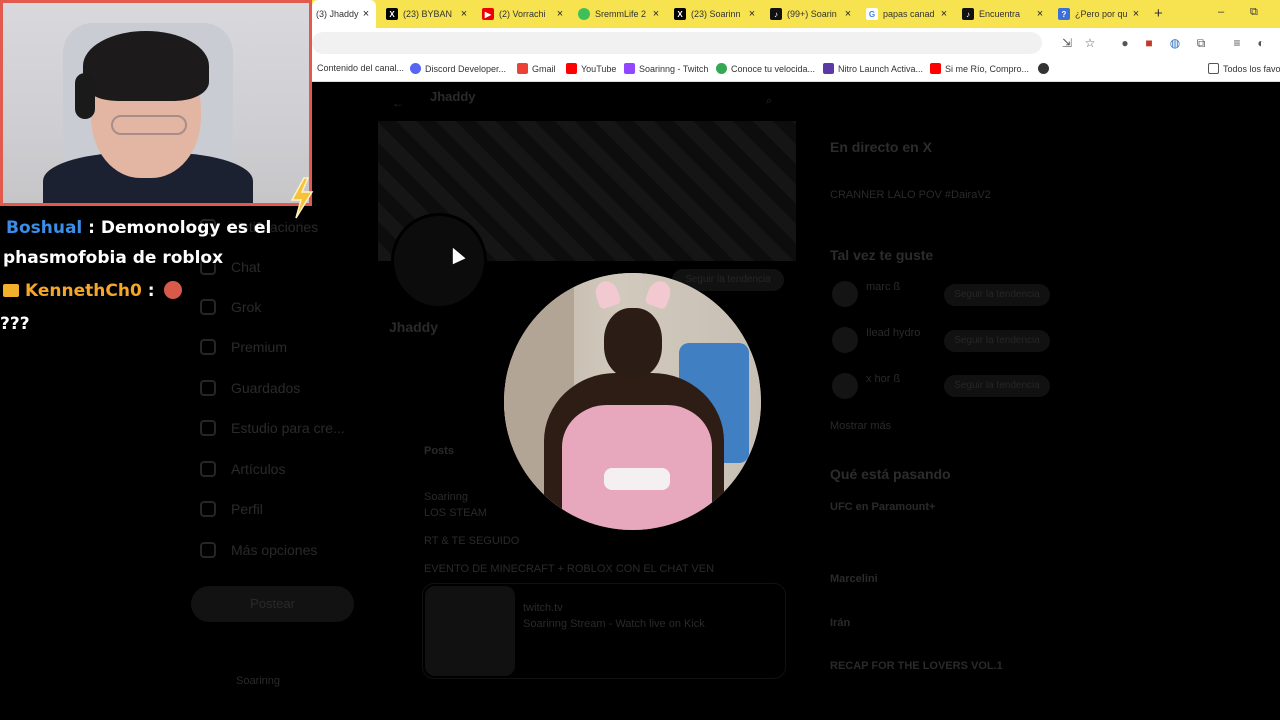 Image resolution: width=1280 pixels, height=720 pixels. I want to click on sidebar-item-guardados: Guardados, so click(250, 388).